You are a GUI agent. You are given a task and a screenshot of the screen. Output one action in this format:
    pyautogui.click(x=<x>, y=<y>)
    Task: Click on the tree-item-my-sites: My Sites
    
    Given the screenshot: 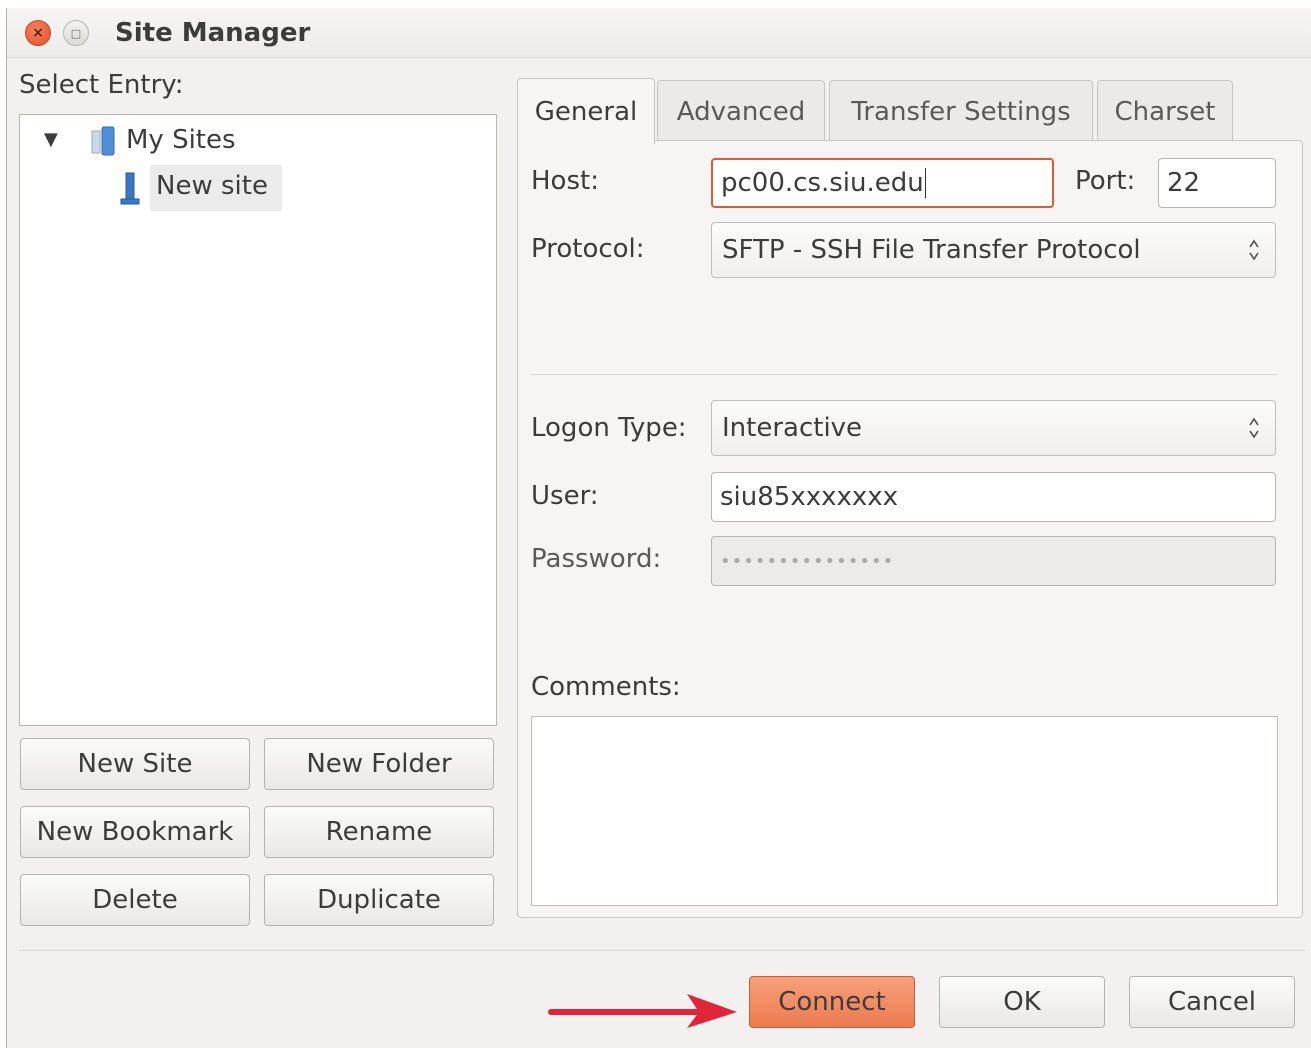 What is the action you would take?
    pyautogui.click(x=181, y=140)
    